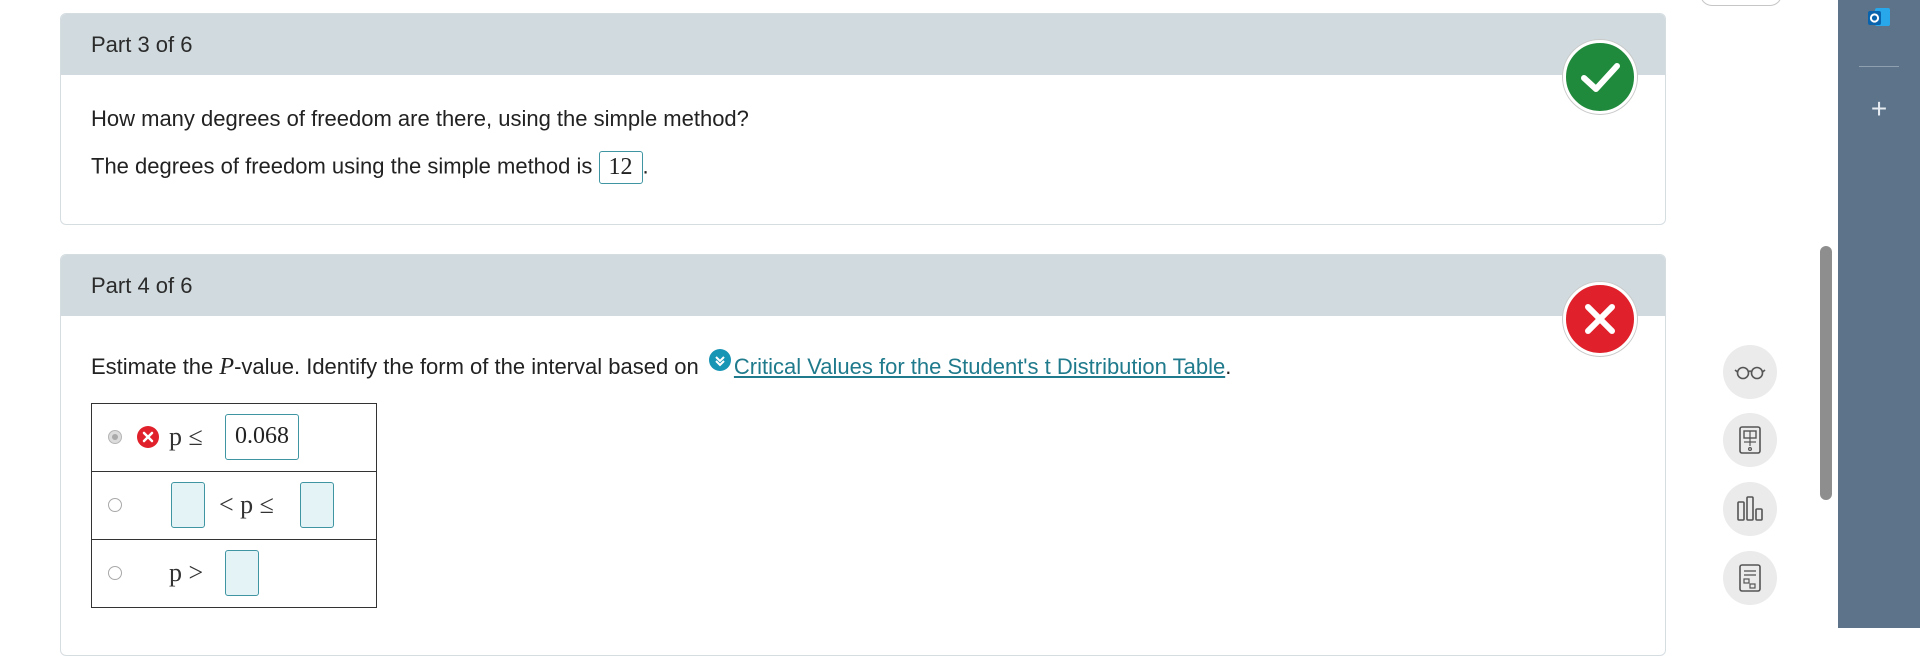 The image size is (1920, 656). I want to click on option-2-upper-input, so click(317, 505).